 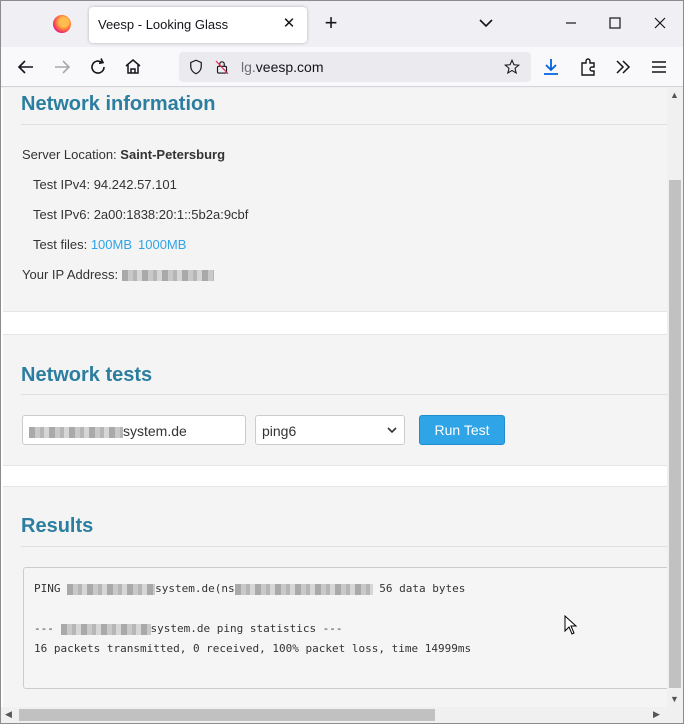 I want to click on test-files: Test files: 100MB 1000MB, so click(x=112, y=244).